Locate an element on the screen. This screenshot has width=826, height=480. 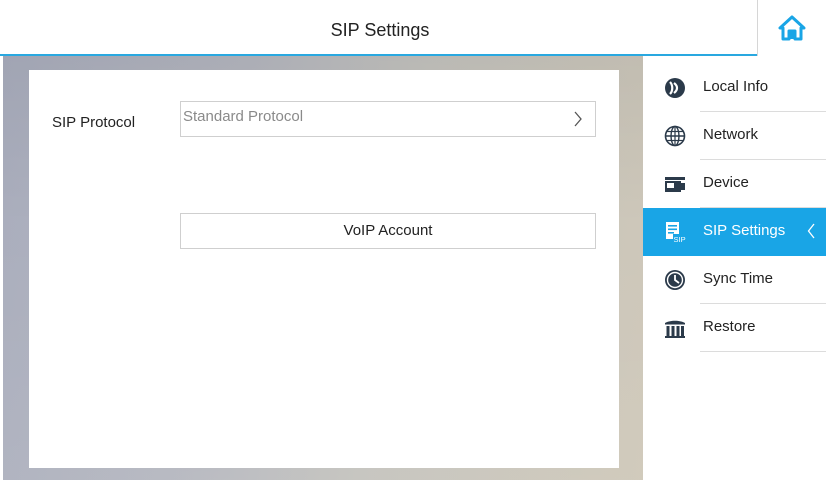
chevron-right-icon is located at coordinates (578, 119).